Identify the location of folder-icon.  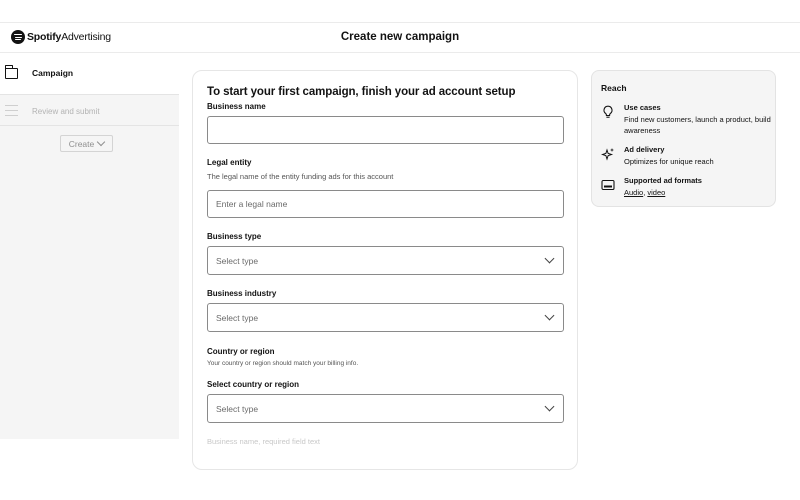
(11, 72).